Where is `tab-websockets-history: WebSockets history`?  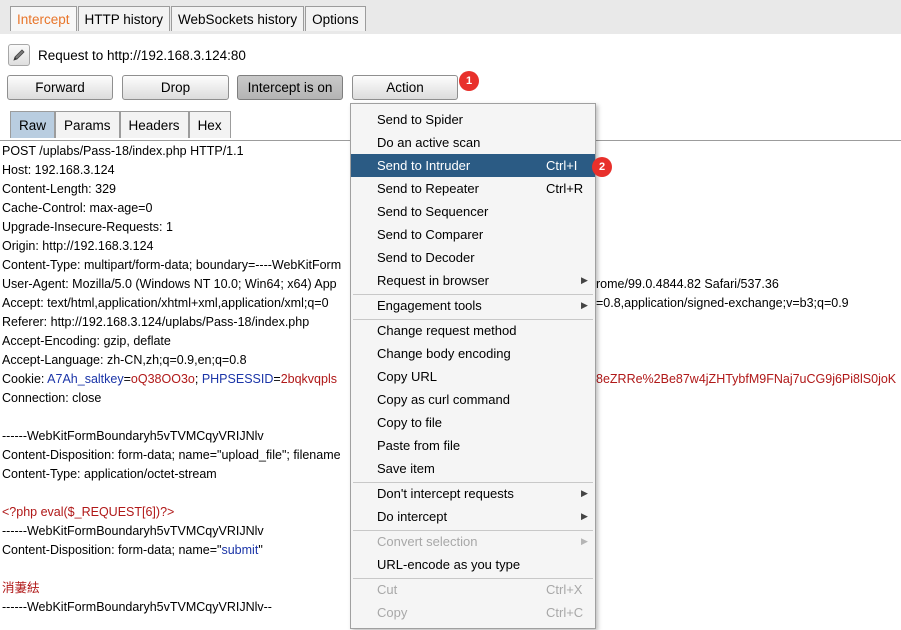
tab-websockets-history: WebSockets history is located at coordinates (238, 18).